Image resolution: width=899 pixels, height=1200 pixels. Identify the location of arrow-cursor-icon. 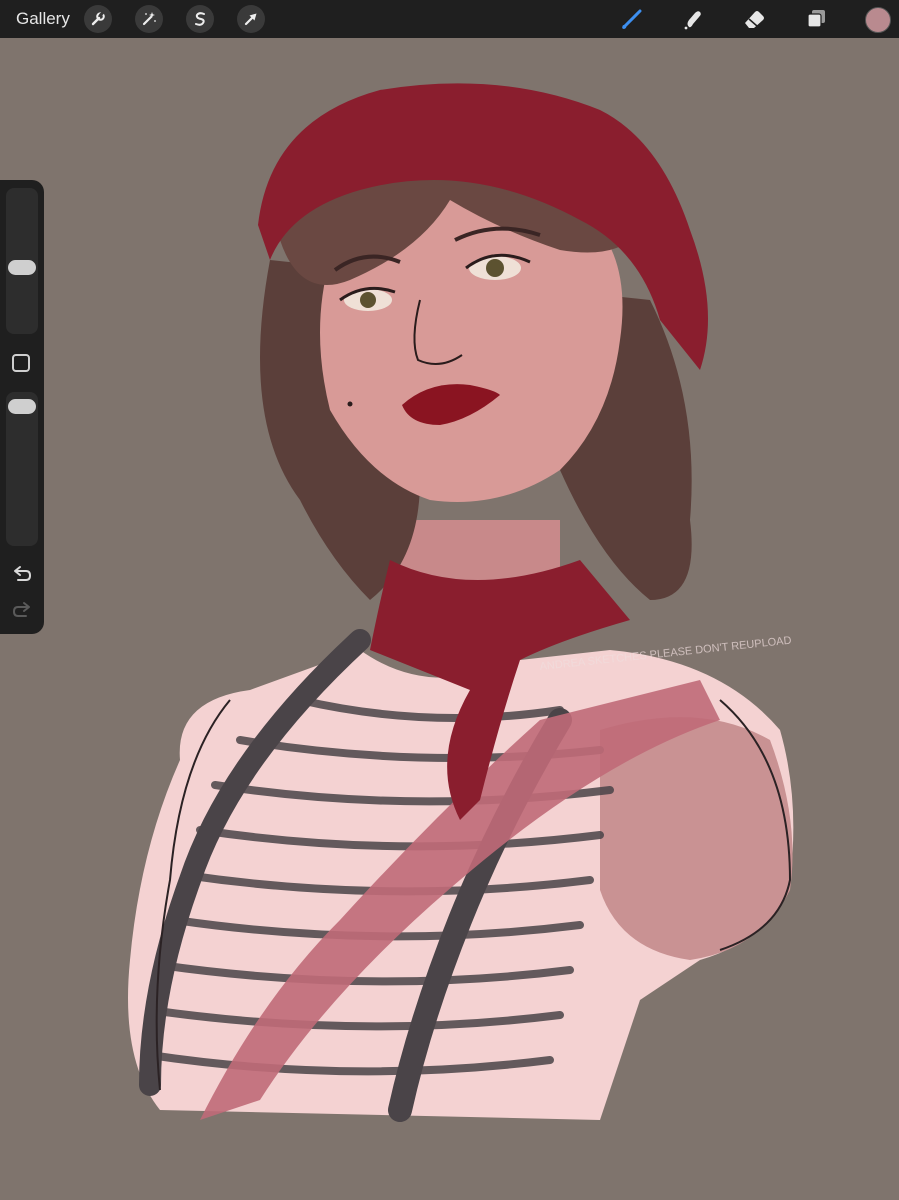
(250, 19).